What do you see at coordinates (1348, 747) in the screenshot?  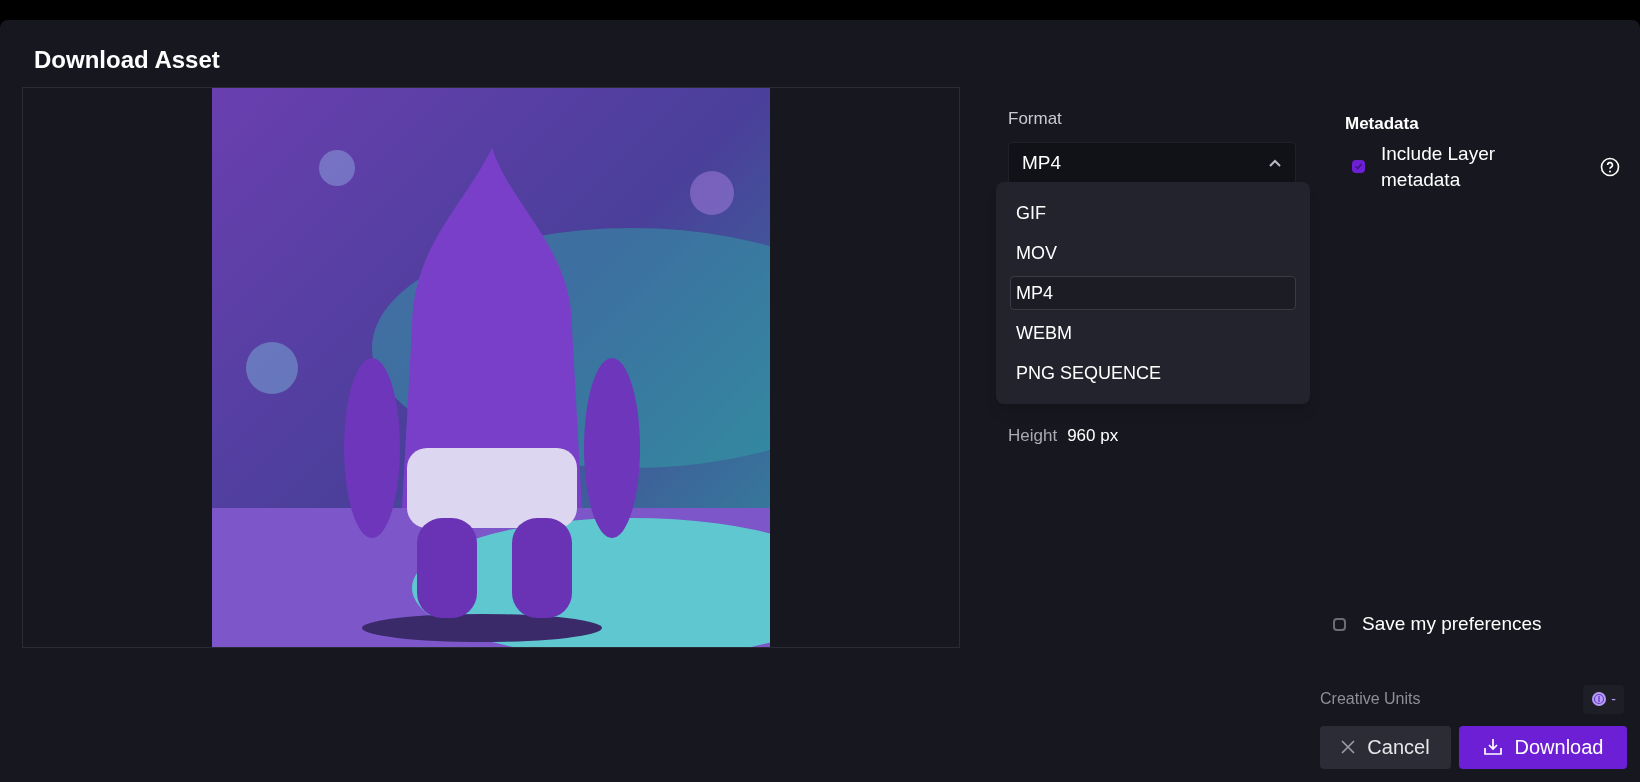 I see `close-icon` at bounding box center [1348, 747].